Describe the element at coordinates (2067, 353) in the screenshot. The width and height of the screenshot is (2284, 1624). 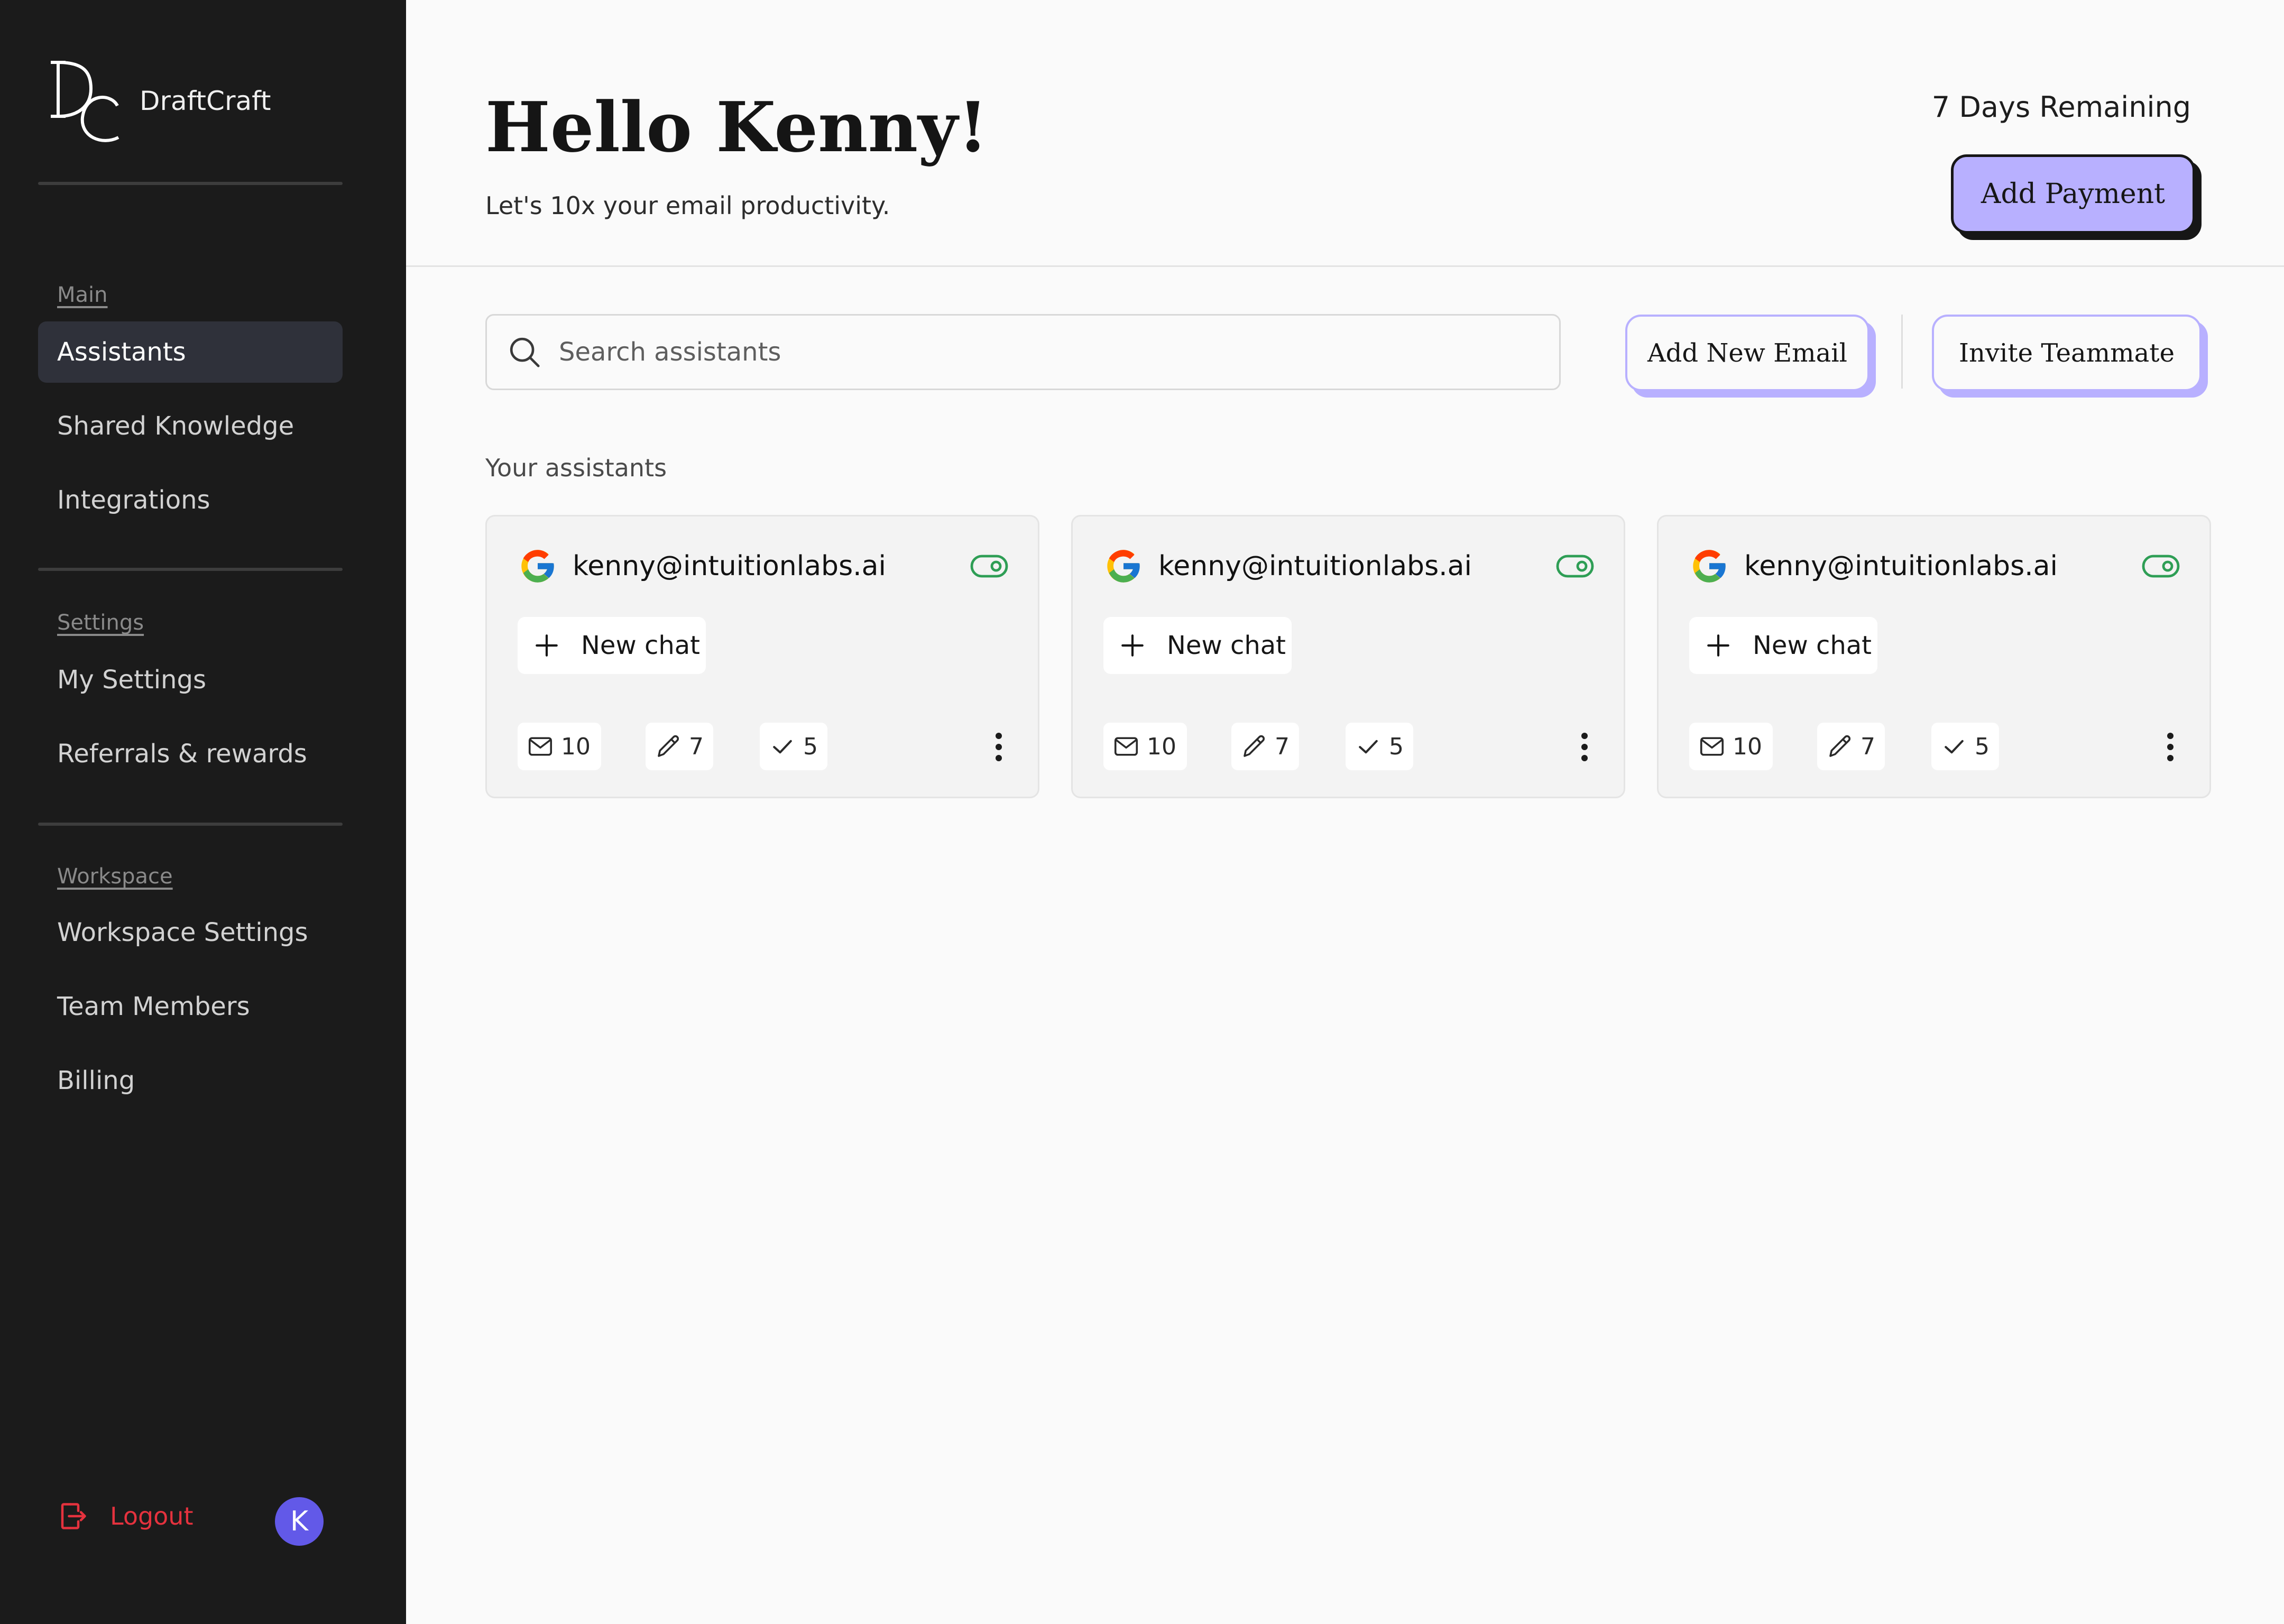
I see `invite-teammate-button: Invite Teammate` at that location.